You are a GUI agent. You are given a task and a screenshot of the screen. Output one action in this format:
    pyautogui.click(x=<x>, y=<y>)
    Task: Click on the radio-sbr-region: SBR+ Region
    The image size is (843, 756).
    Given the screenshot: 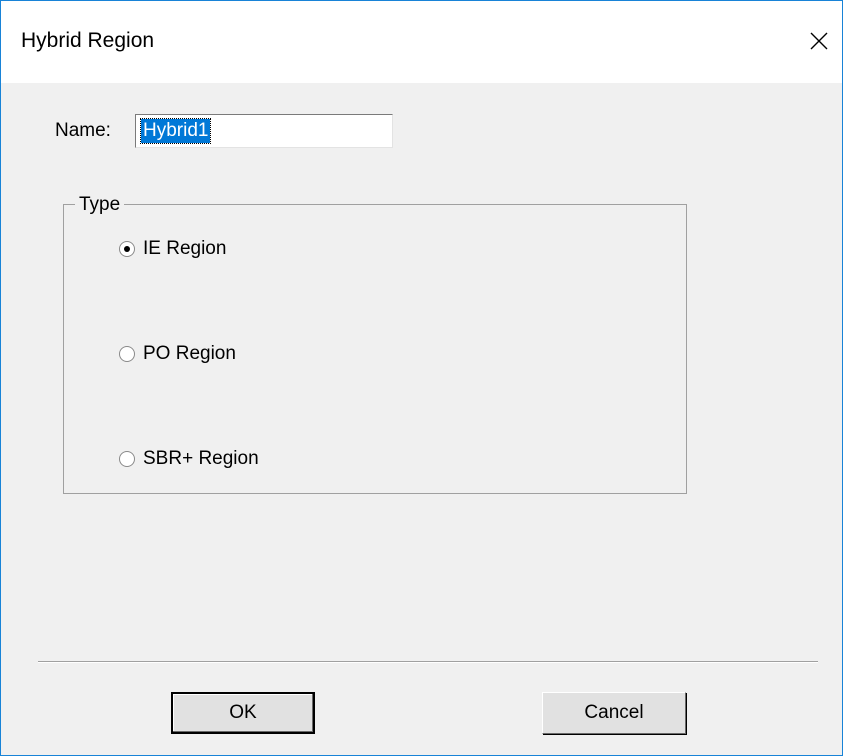 What is the action you would take?
    pyautogui.click(x=189, y=459)
    